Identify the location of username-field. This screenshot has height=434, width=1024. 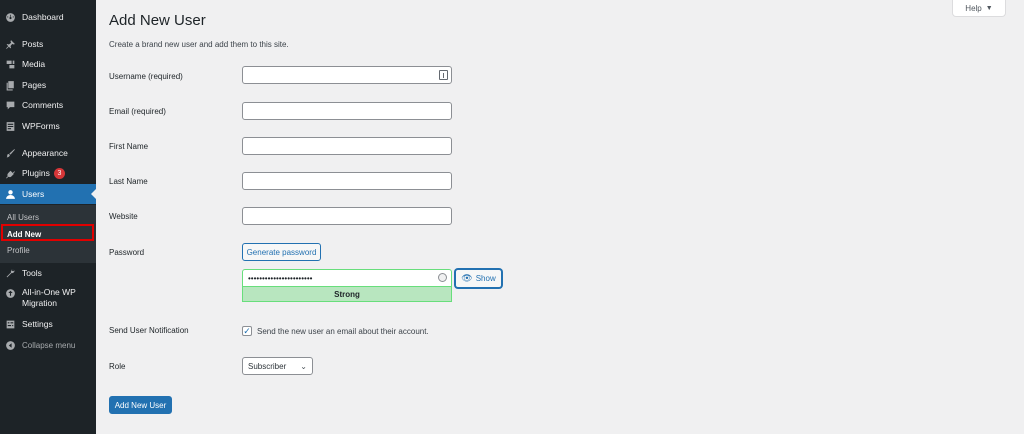
(347, 75).